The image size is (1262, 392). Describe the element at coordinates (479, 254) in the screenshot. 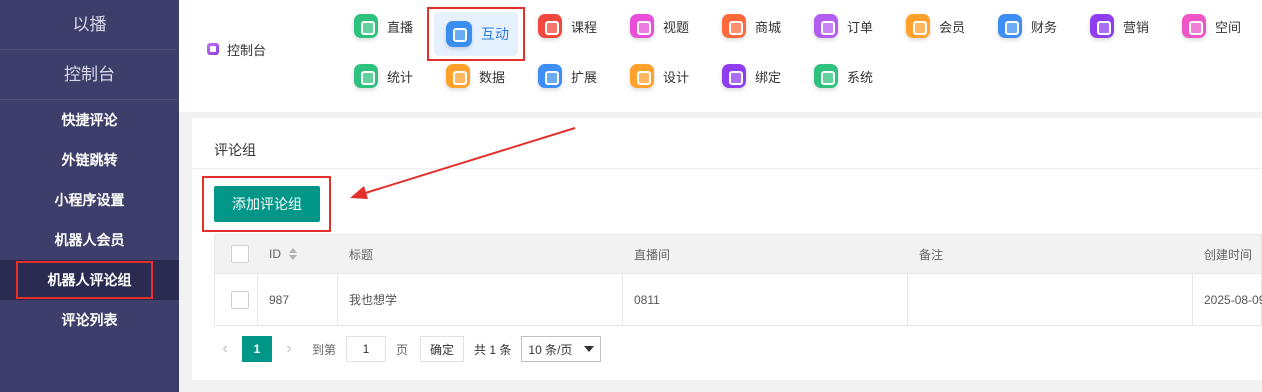

I see `header-title: 标题` at that location.